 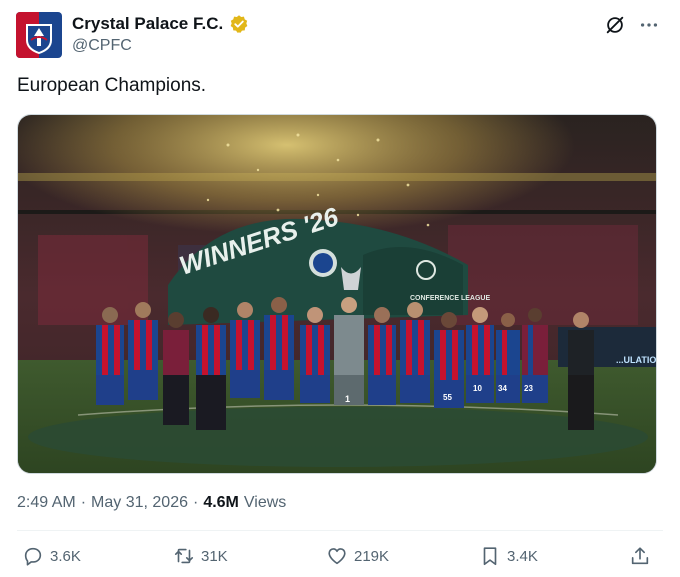 I want to click on player-number-55: 55, so click(x=447, y=397).